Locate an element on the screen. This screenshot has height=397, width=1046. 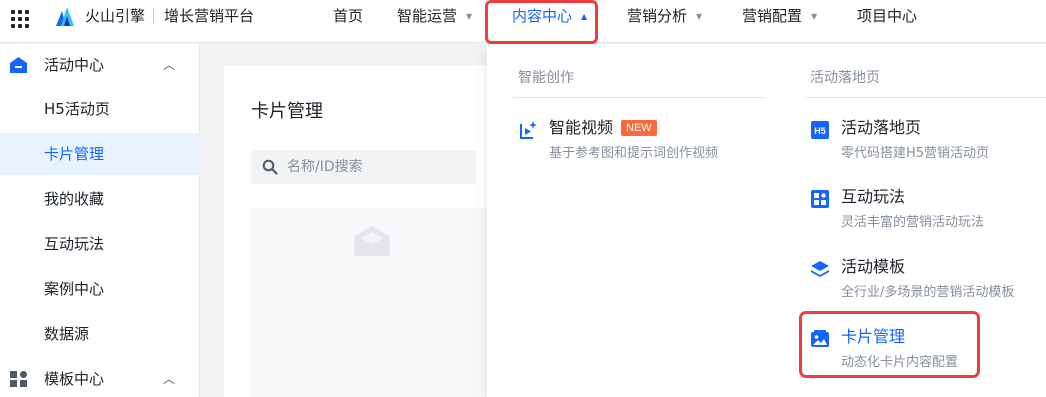
sidebar-item-label: 案例中心 is located at coordinates (74, 289).